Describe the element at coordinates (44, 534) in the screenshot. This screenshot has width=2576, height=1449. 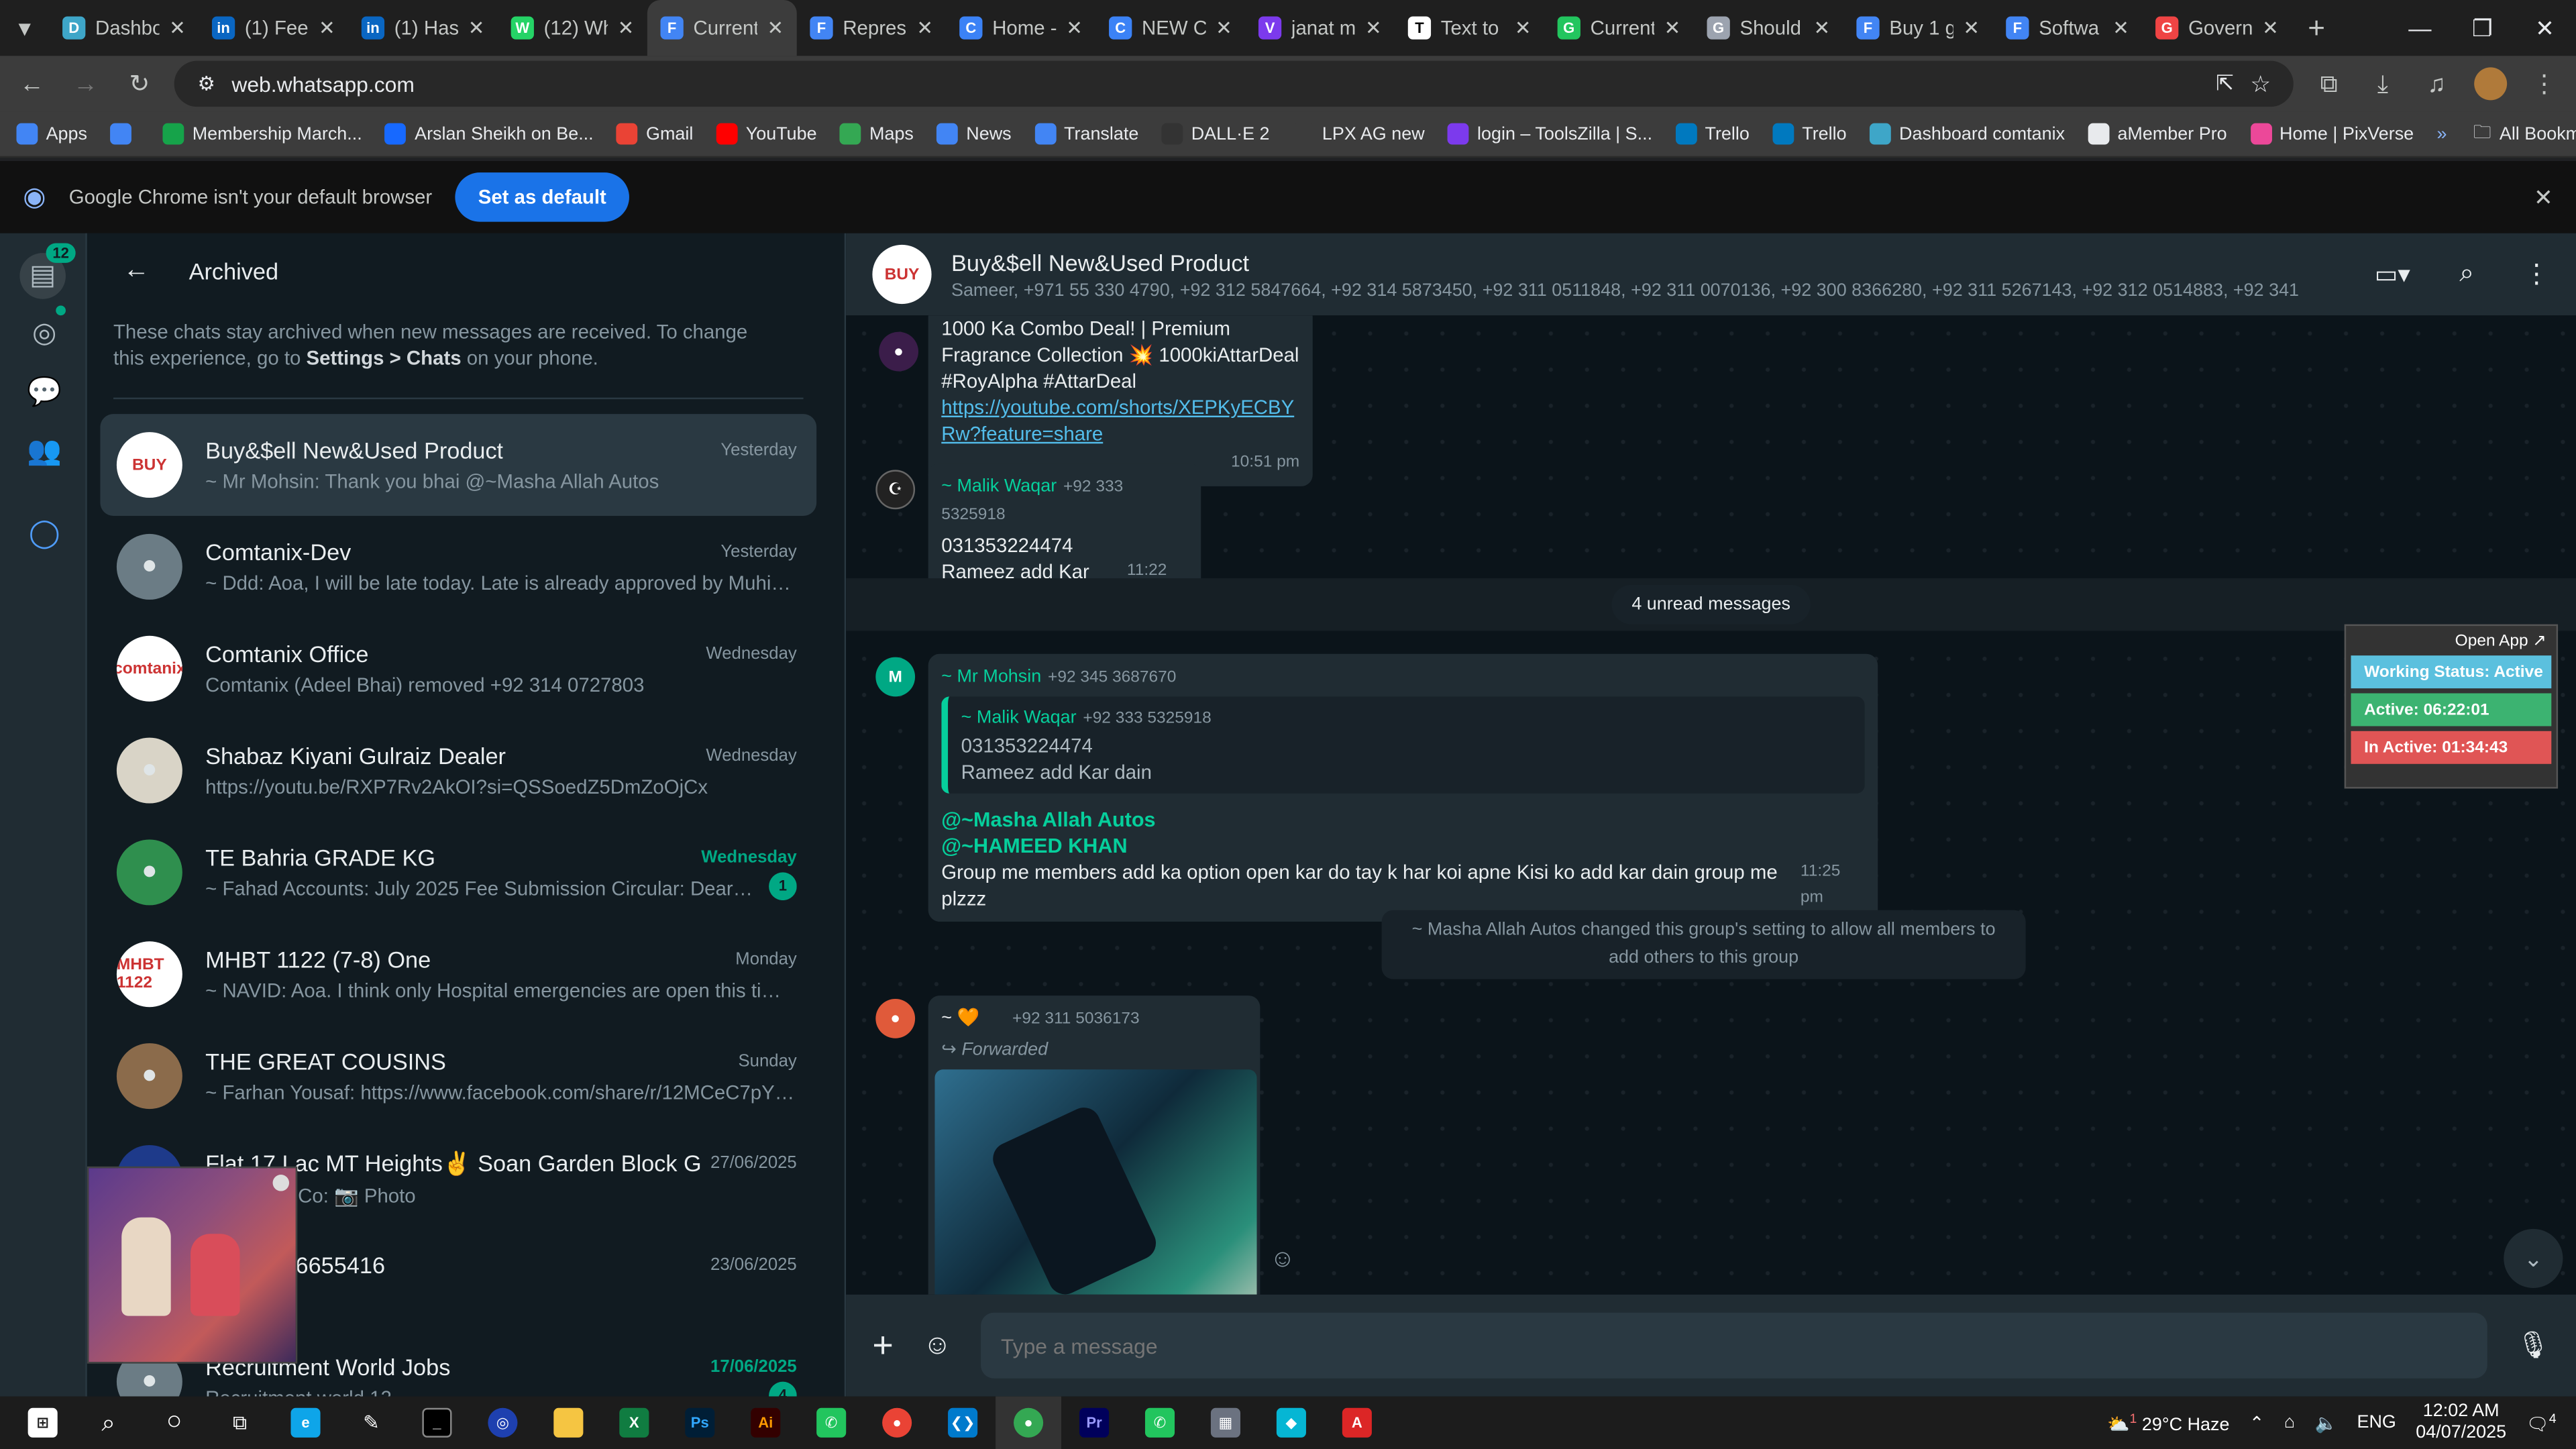
I see `meta-ai-icon: ◯` at that location.